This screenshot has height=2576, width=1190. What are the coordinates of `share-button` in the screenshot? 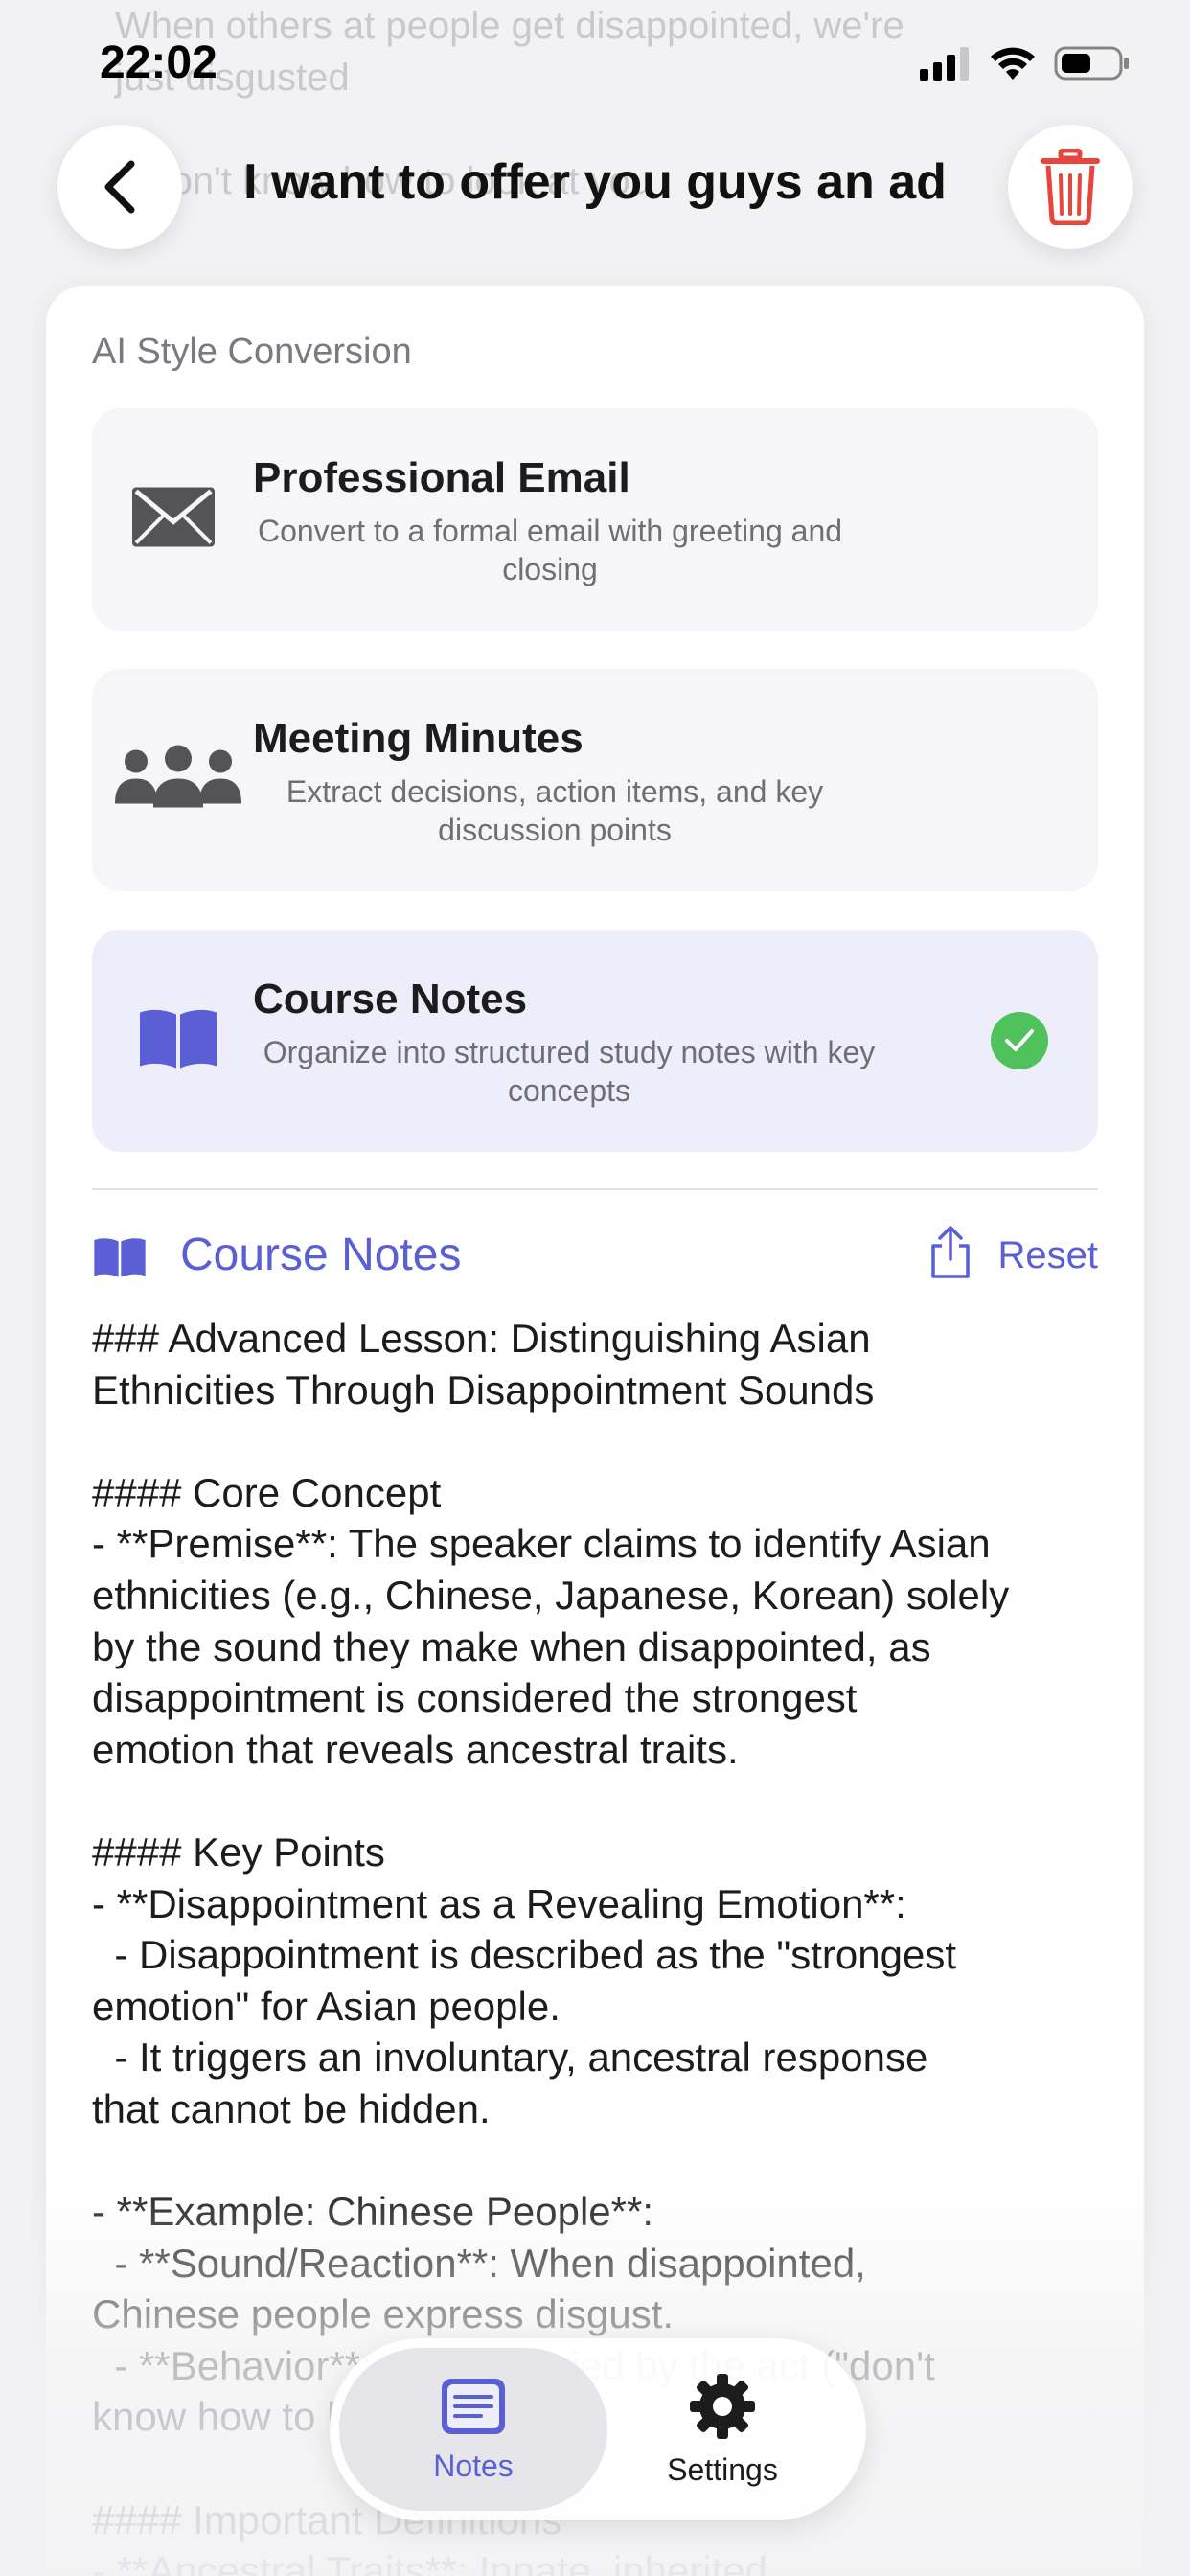 It's located at (950, 1255).